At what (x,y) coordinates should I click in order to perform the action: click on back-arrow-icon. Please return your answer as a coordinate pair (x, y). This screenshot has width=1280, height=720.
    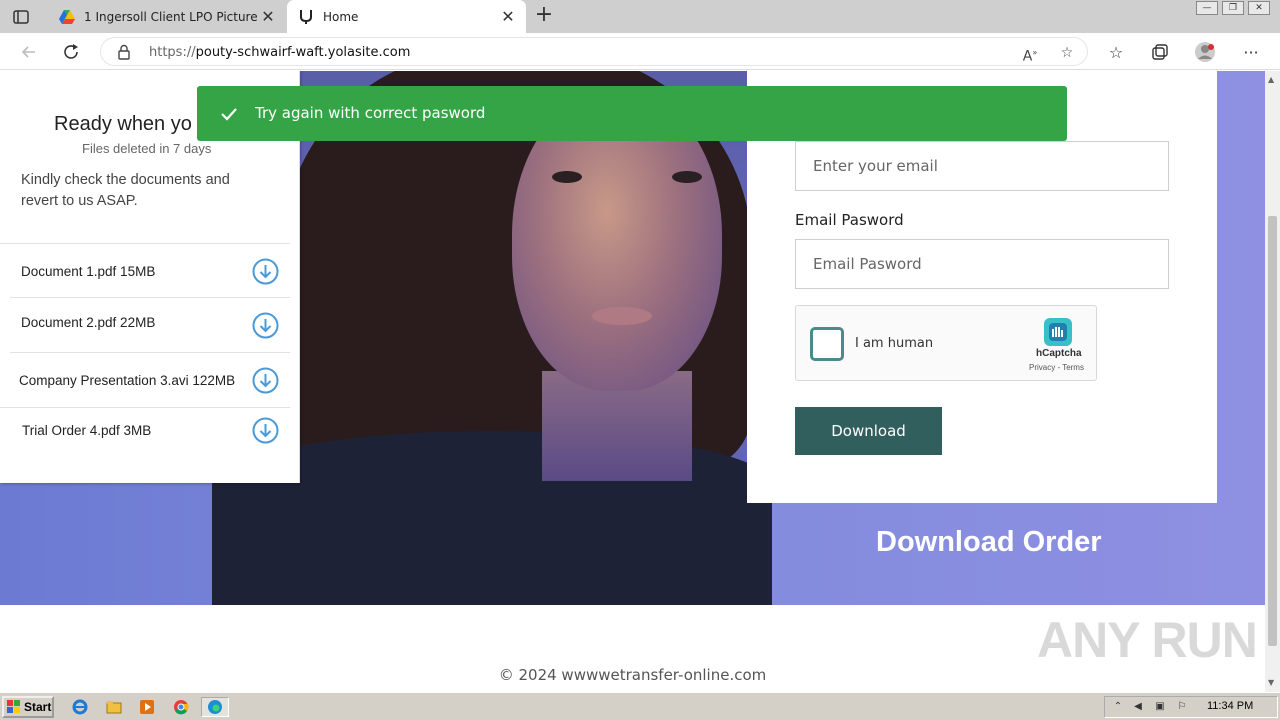
    Looking at the image, I should click on (29, 52).